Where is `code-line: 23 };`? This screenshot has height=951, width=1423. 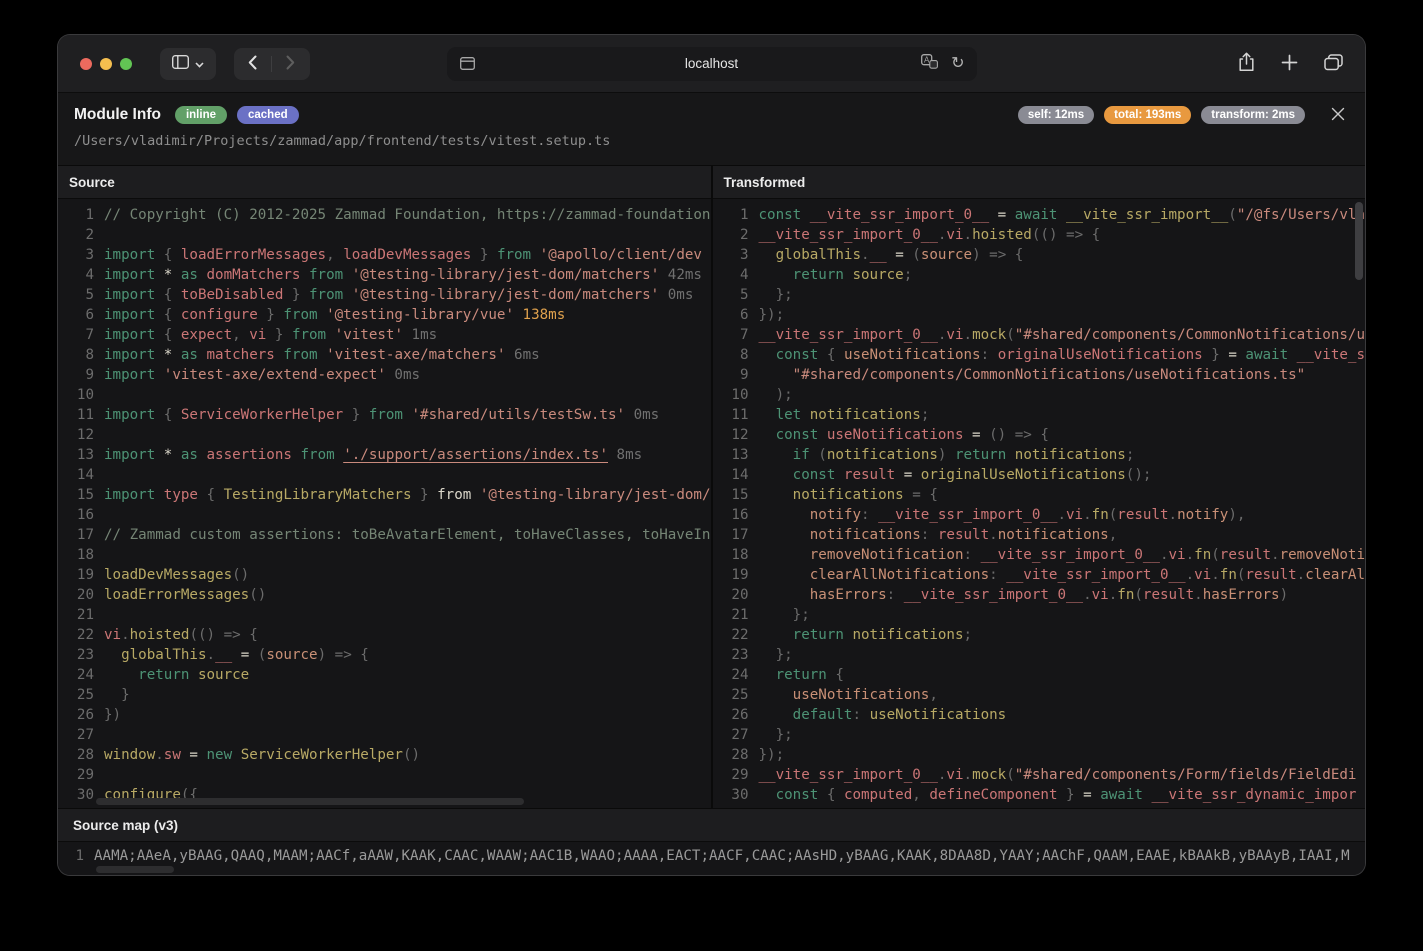
code-line: 23 }; is located at coordinates (1039, 655).